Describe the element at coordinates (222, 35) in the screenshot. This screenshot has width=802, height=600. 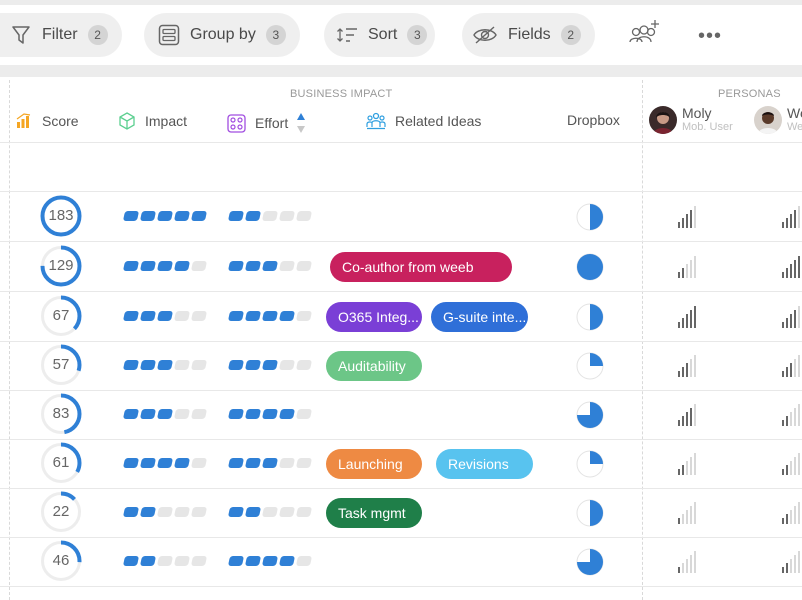
I see `group-by-button: Group by 3` at that location.